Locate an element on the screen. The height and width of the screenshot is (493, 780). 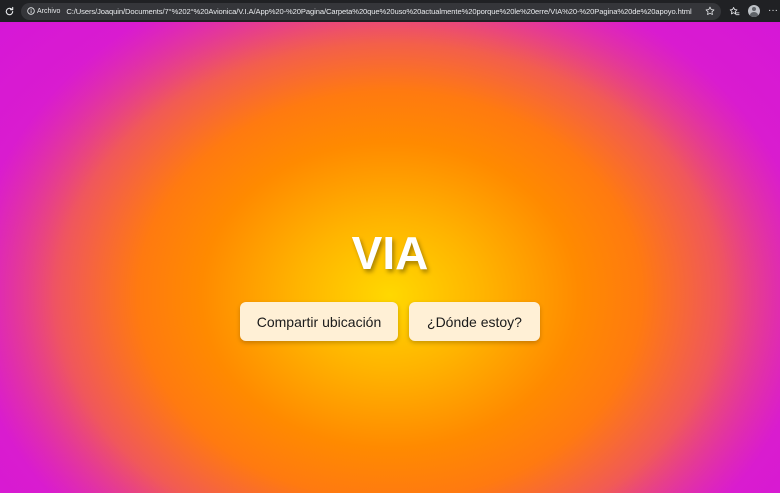
action-buttons: Compartir ubicación ¿Dónde estoy? is located at coordinates (390, 321).